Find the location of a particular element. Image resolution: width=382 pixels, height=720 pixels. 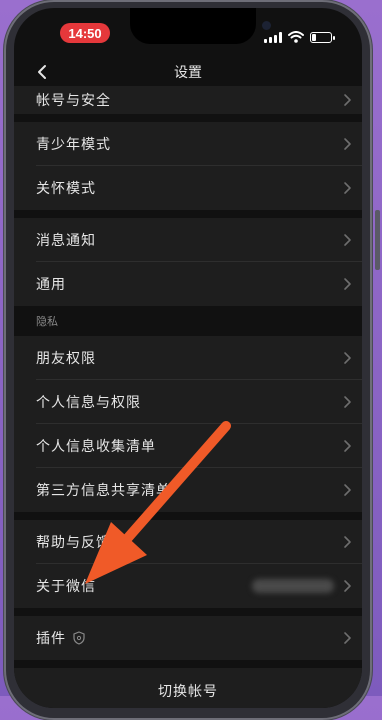

settings-item-label: 关怀模式 is located at coordinates (66, 189).